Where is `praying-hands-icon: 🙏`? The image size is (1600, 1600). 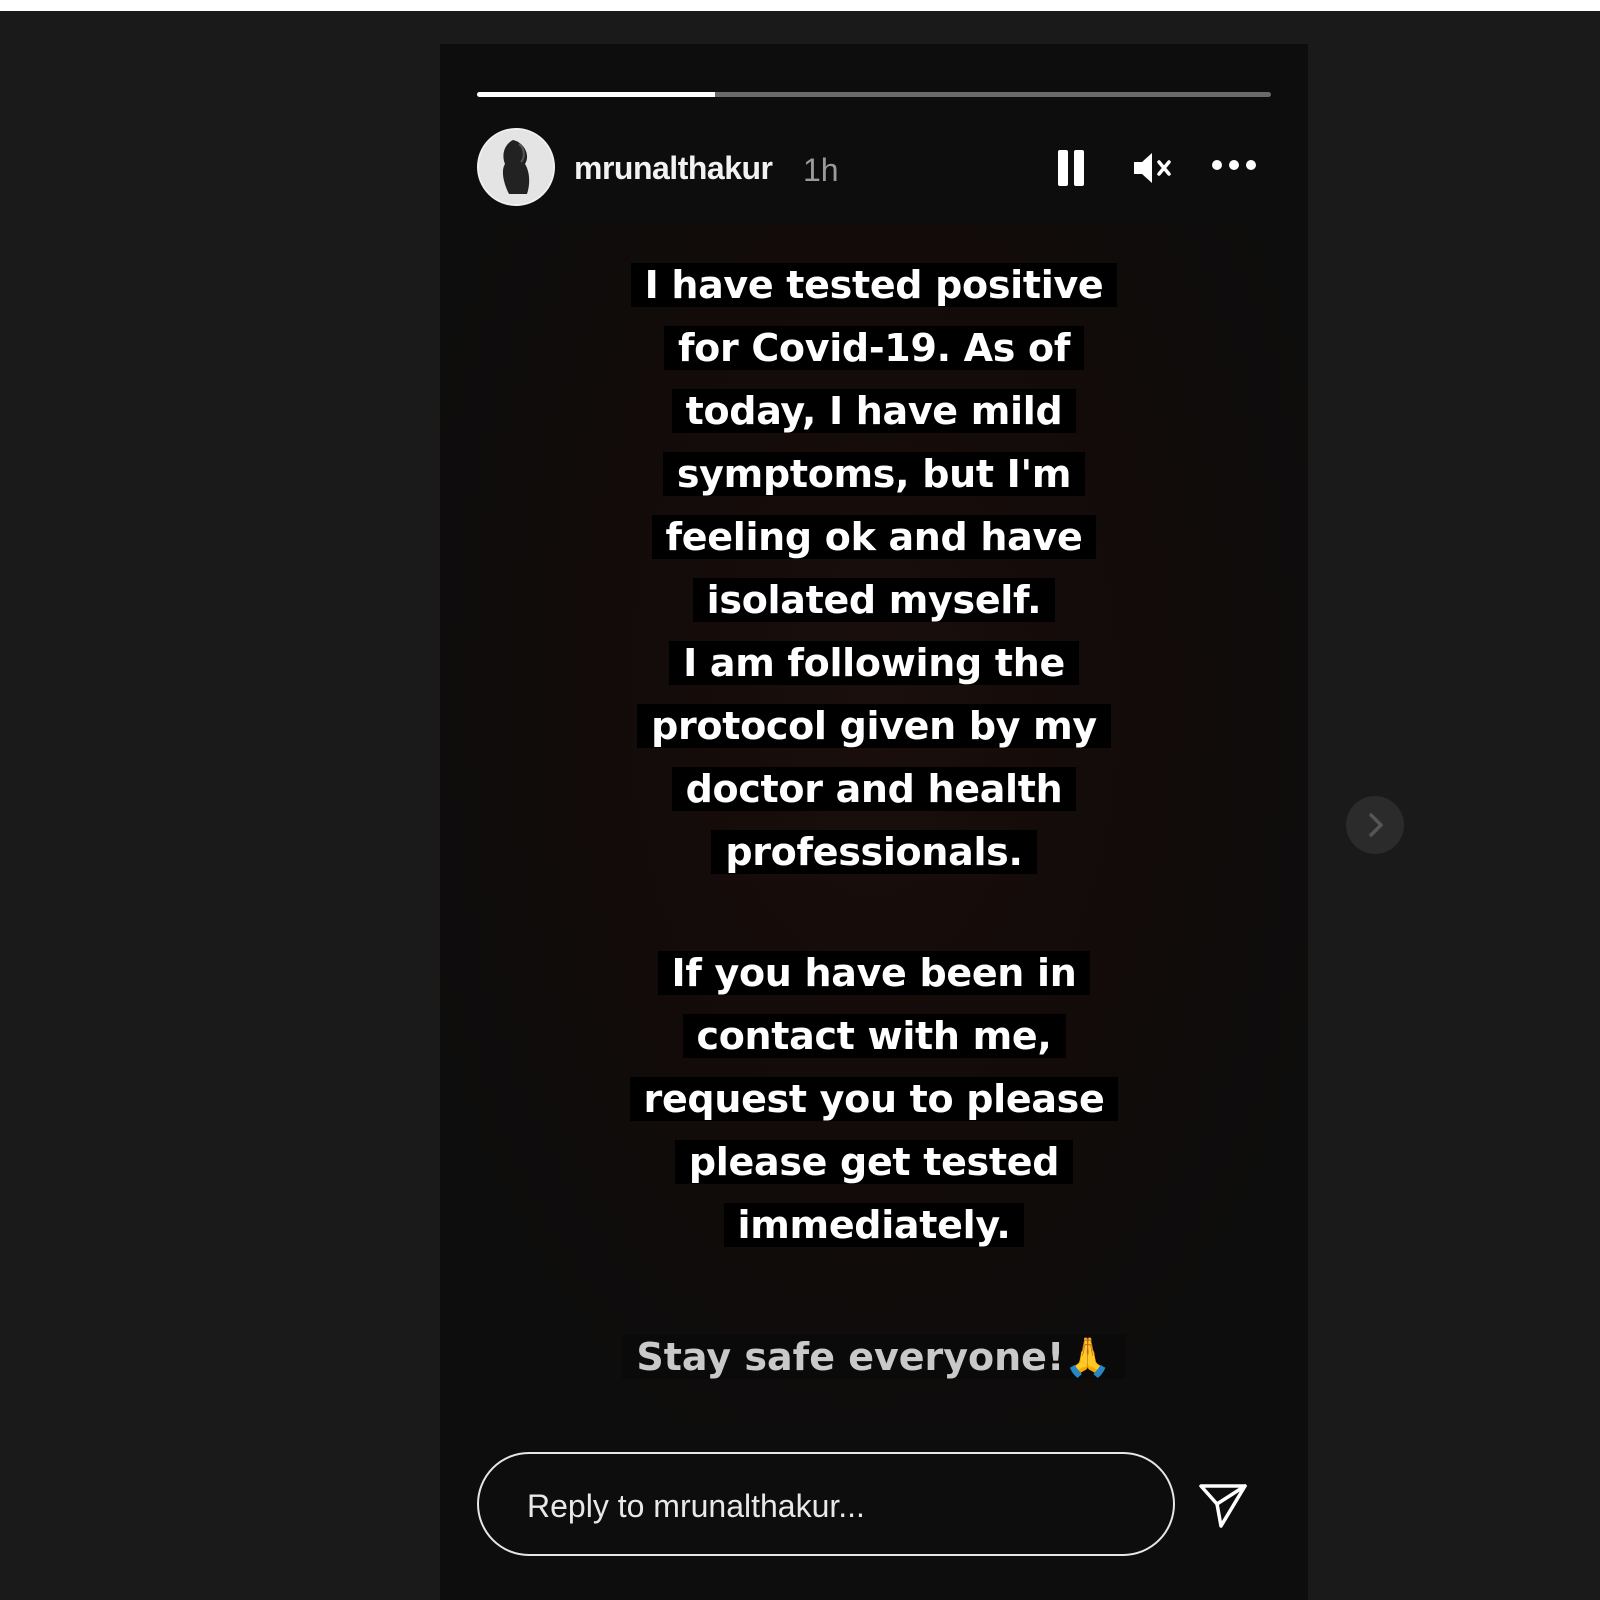 praying-hands-icon: 🙏 is located at coordinates (1088, 1357).